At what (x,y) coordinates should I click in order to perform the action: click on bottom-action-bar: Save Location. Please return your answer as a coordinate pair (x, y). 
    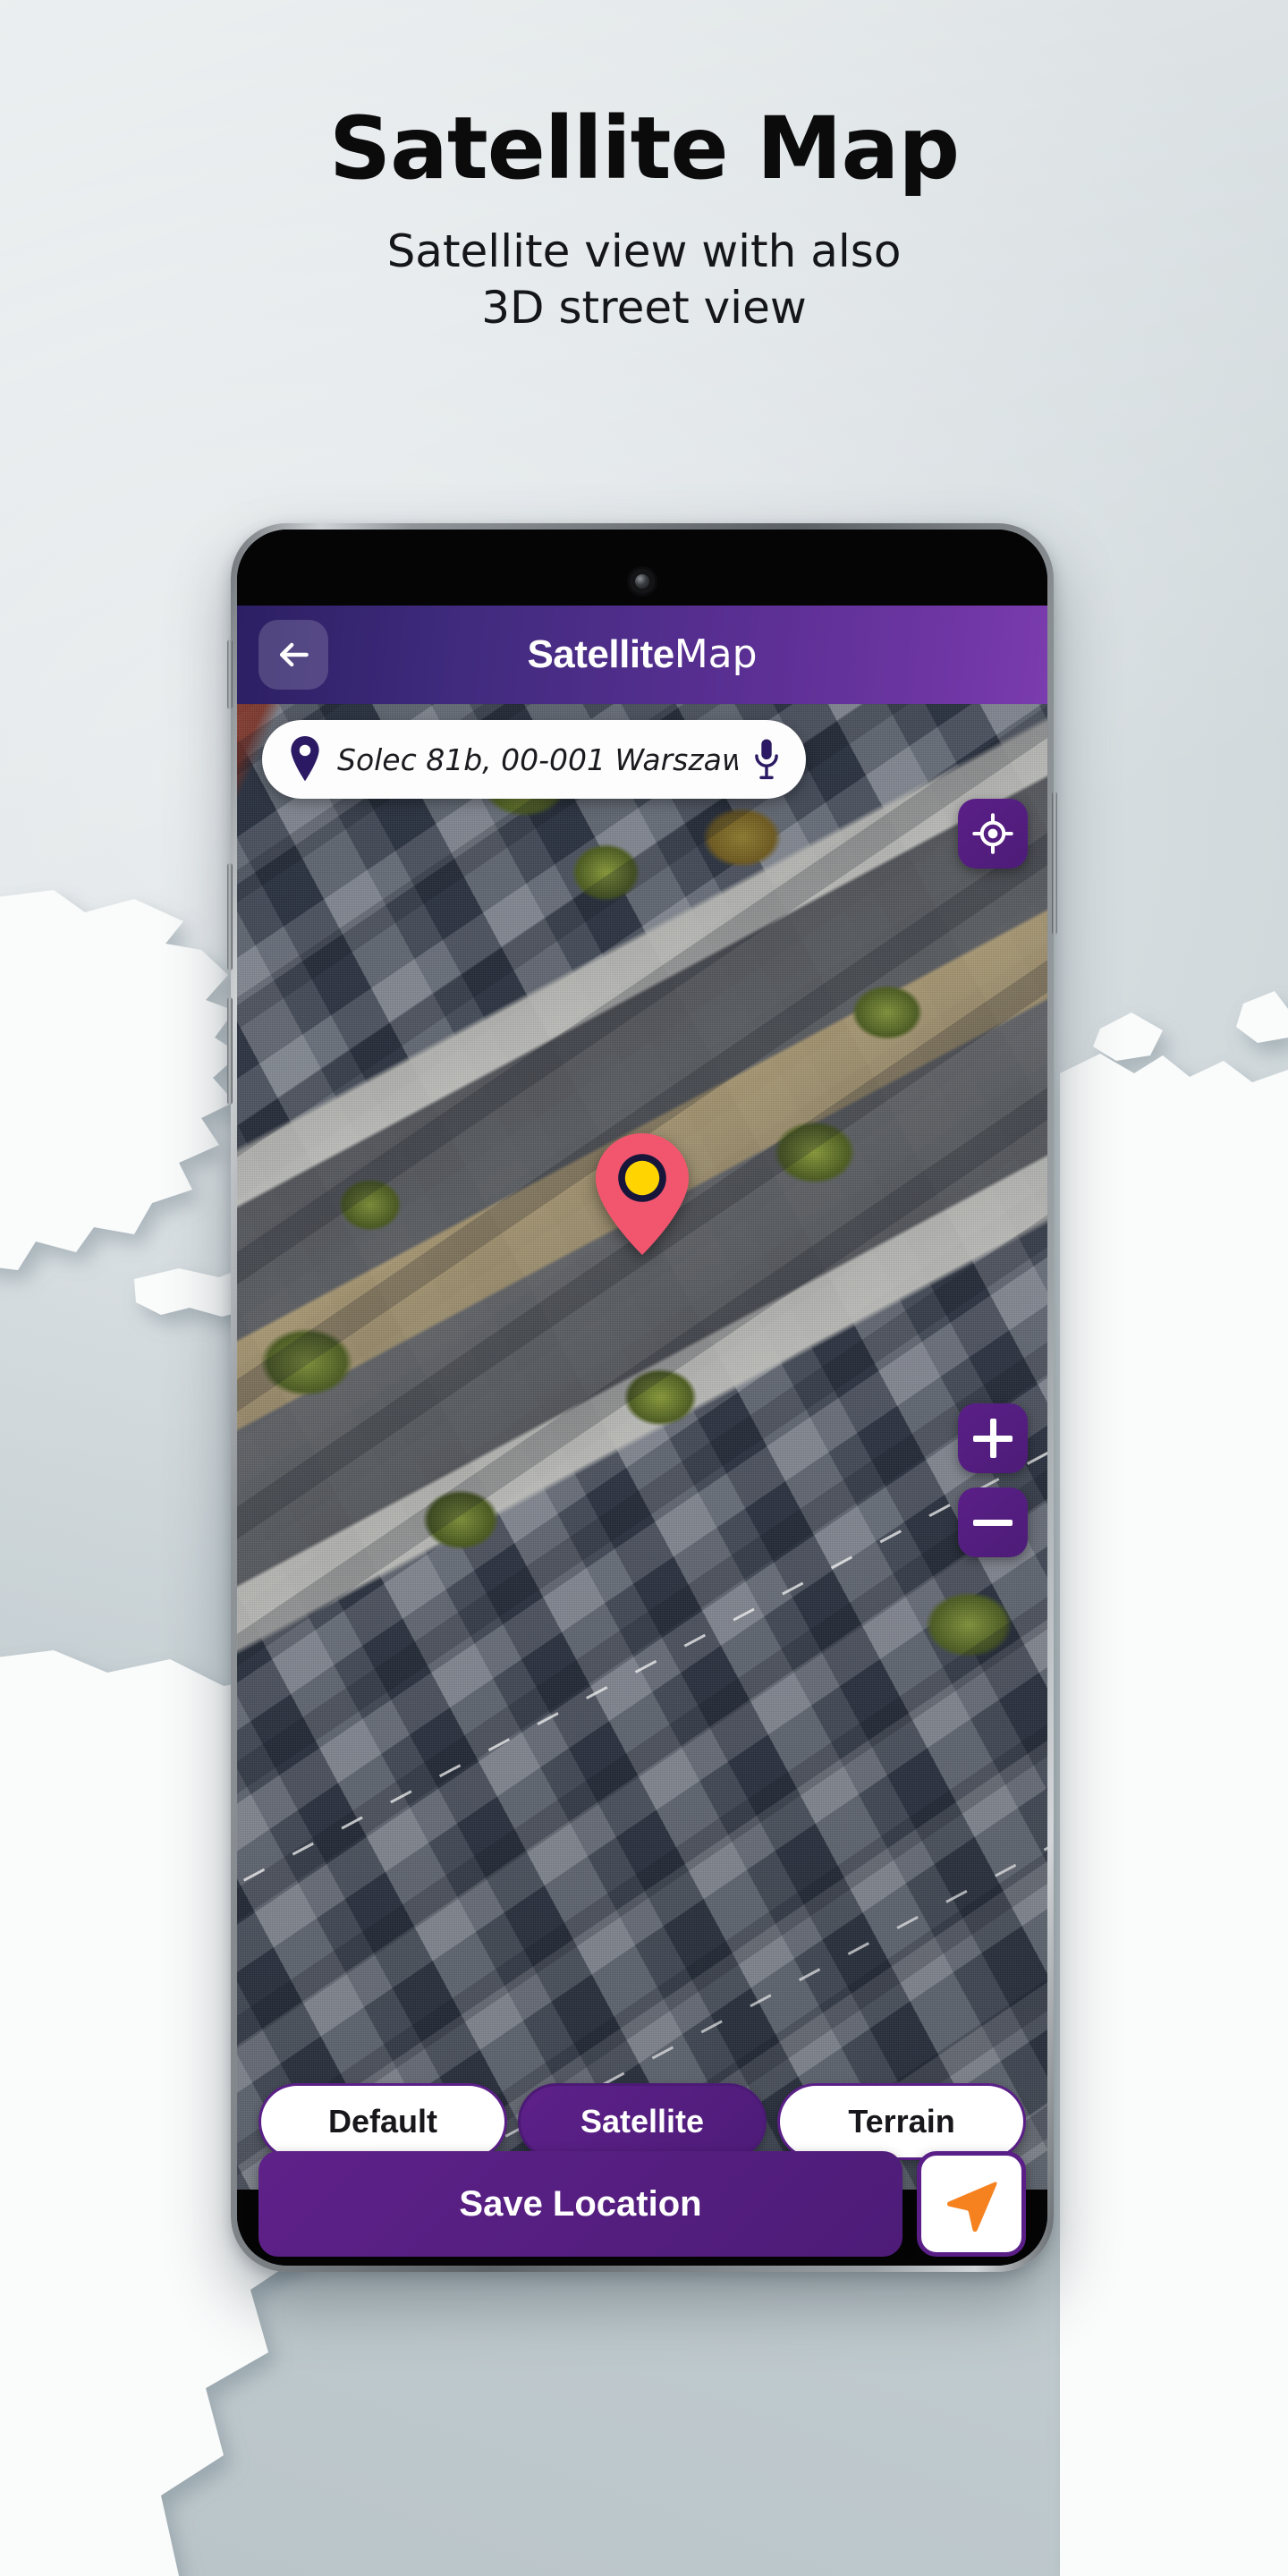
    Looking at the image, I should click on (642, 2204).